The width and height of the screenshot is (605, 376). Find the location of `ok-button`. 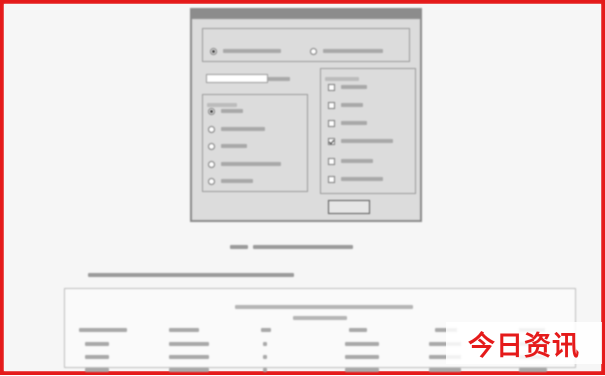

ok-button is located at coordinates (349, 207).